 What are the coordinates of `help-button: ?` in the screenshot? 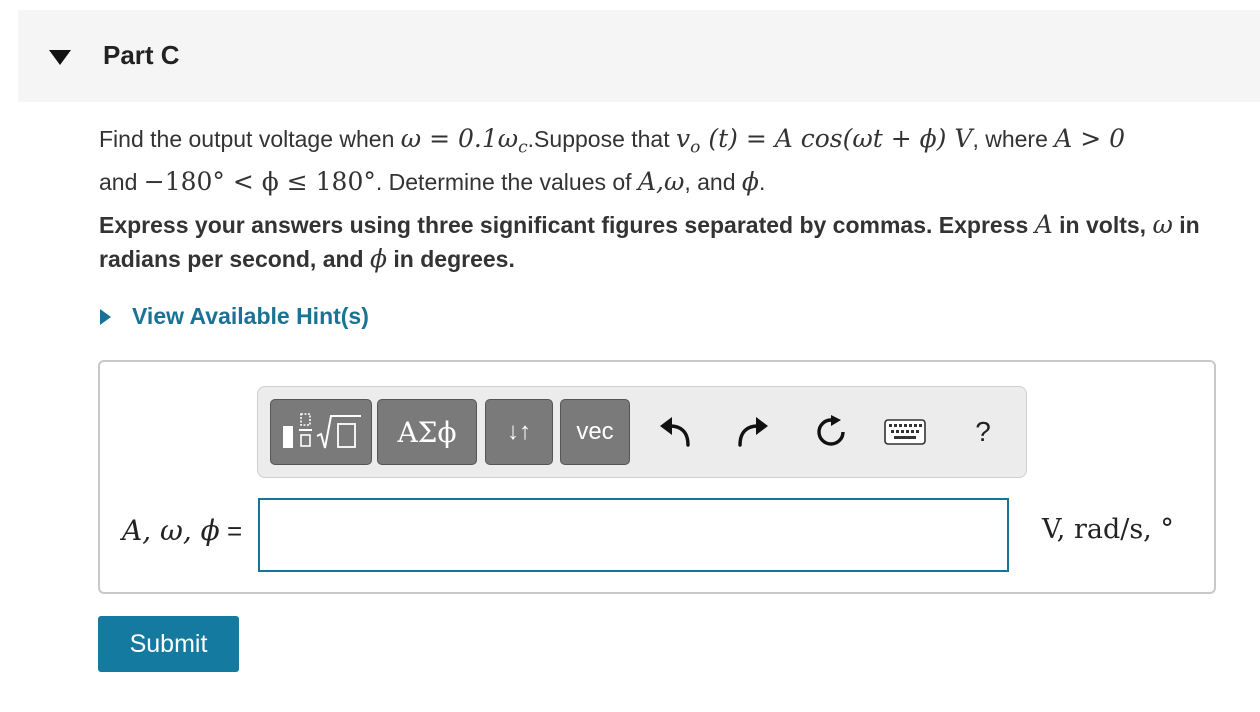 It's located at (983, 432).